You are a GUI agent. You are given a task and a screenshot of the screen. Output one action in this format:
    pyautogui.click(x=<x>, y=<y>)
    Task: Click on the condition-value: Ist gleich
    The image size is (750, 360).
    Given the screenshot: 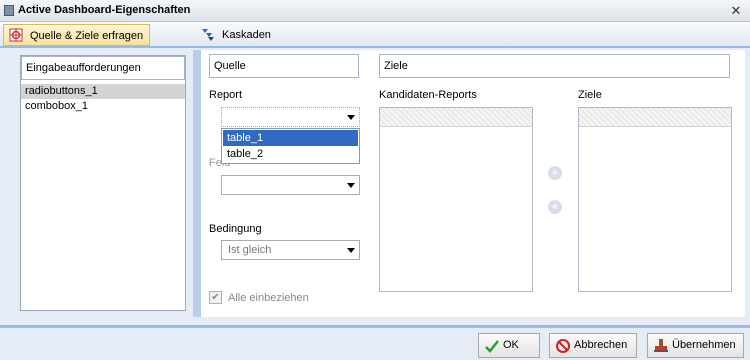 What is the action you would take?
    pyautogui.click(x=250, y=250)
    